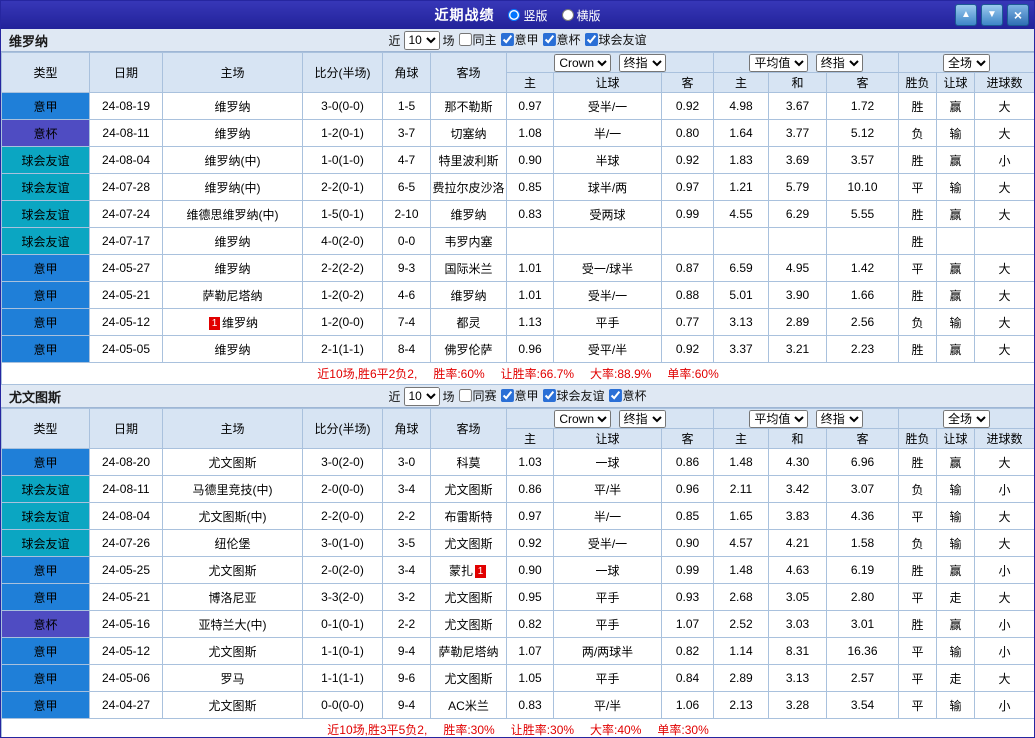 The height and width of the screenshot is (738, 1035). I want to click on away-team: 切塞纳, so click(468, 133).